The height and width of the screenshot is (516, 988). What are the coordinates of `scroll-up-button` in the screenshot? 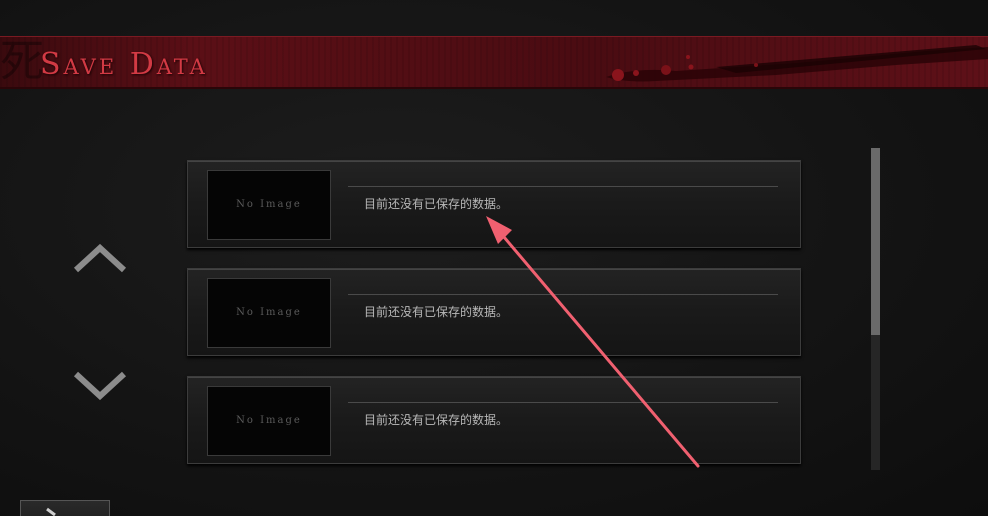 It's located at (100, 259).